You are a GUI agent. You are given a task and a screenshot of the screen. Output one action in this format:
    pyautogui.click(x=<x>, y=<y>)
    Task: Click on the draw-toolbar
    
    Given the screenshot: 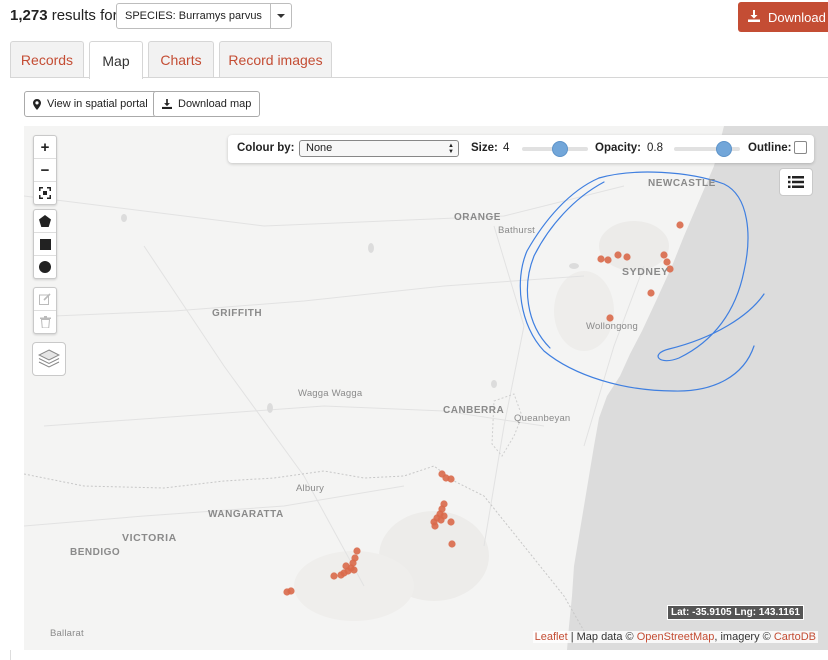 What is the action you would take?
    pyautogui.click(x=45, y=244)
    